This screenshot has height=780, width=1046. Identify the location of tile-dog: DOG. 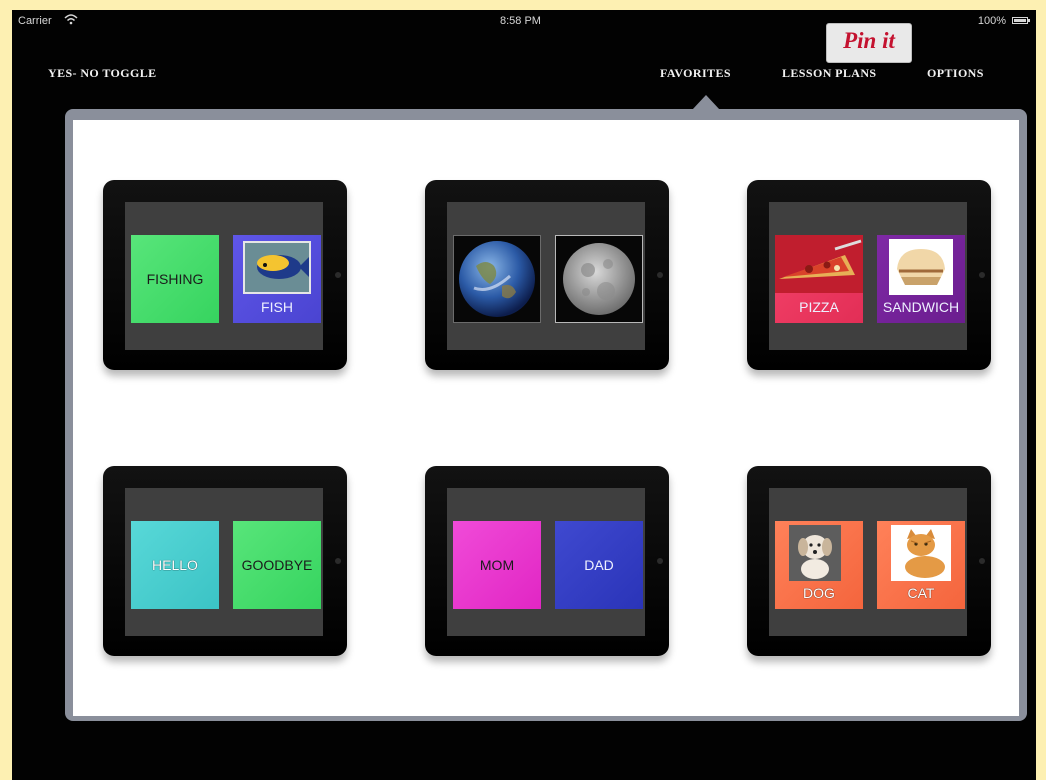
(819, 565).